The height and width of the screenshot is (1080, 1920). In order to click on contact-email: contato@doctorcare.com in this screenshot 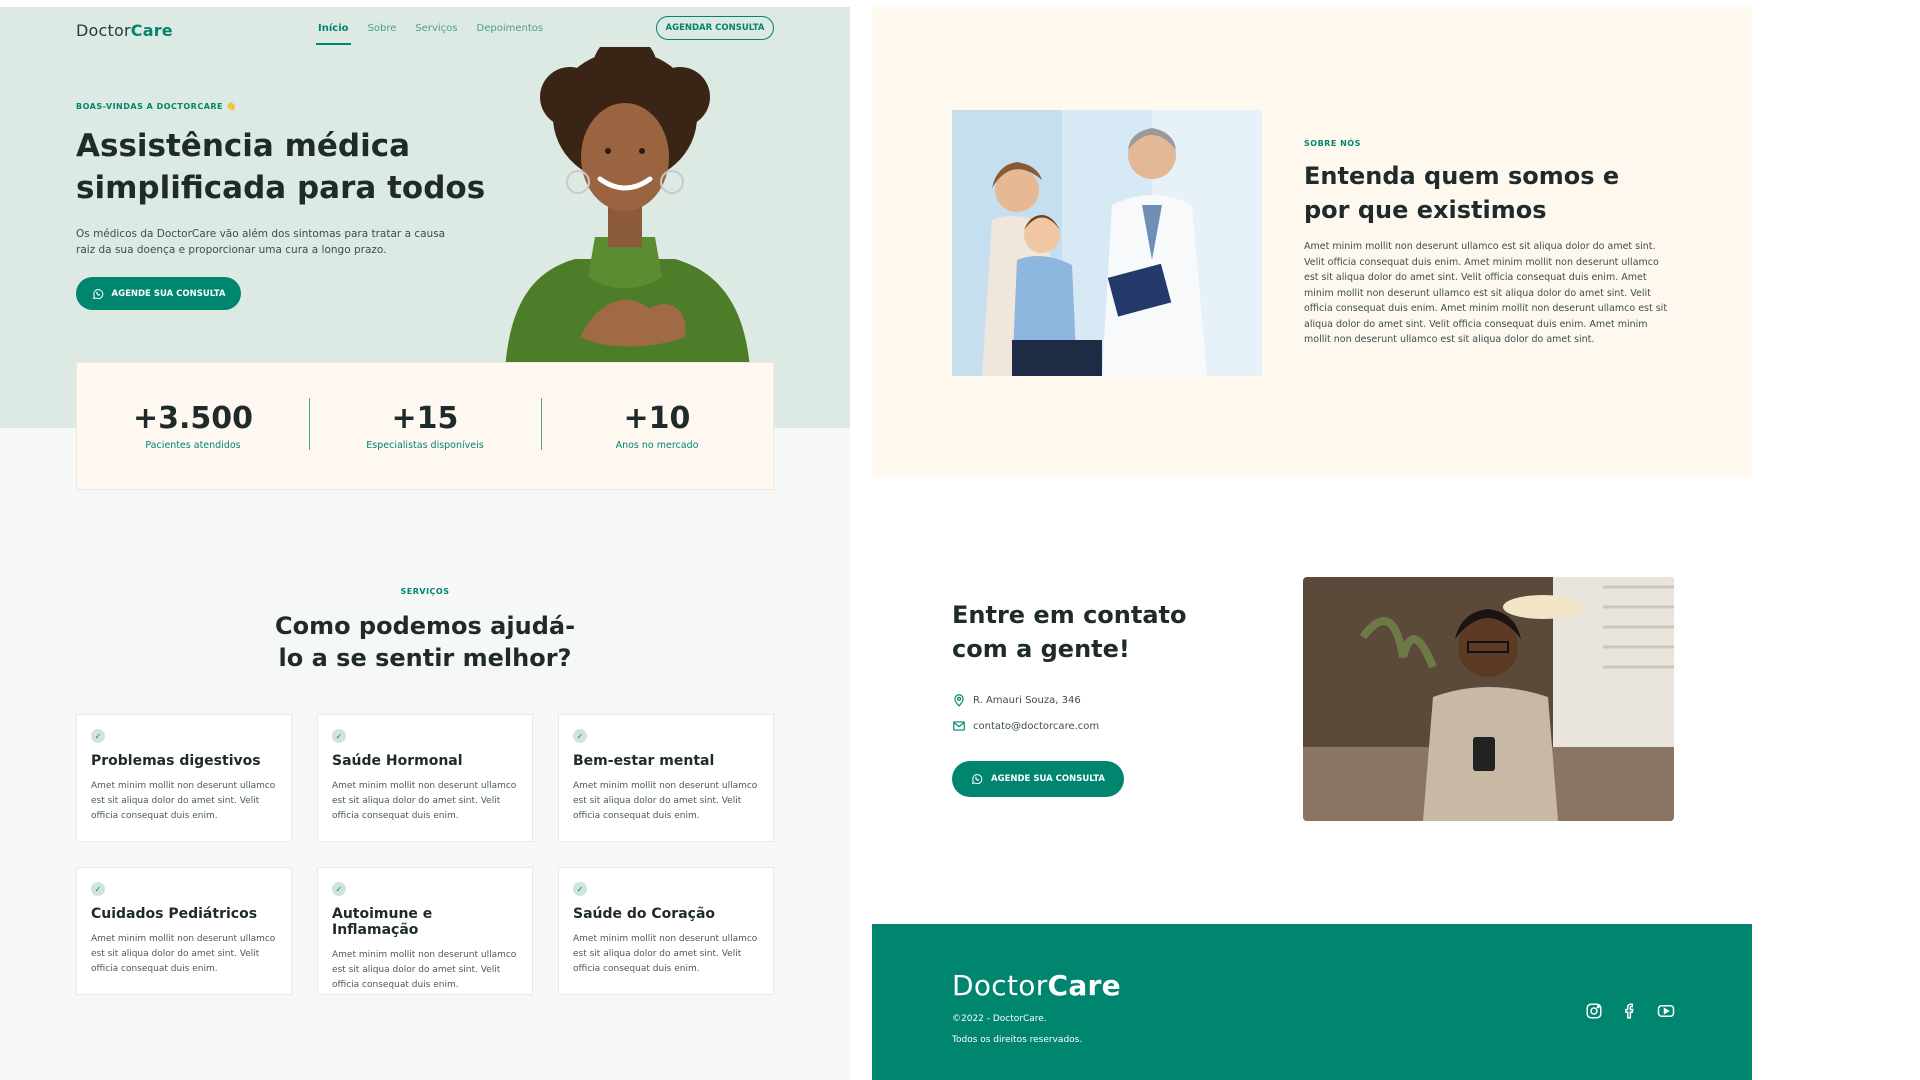, I will do `click(1025, 726)`.